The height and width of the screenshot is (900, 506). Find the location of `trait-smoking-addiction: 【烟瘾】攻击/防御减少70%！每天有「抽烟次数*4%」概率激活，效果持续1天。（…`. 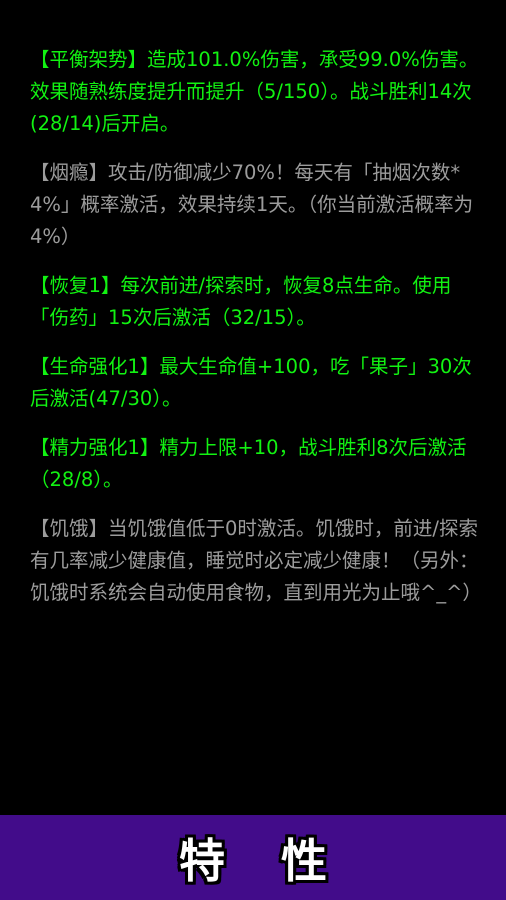

trait-smoking-addiction: 【烟瘾】攻击/防御减少70%！每天有「抽烟次数*4%」概率激活，效果持续1天。（… is located at coordinates (255, 205).